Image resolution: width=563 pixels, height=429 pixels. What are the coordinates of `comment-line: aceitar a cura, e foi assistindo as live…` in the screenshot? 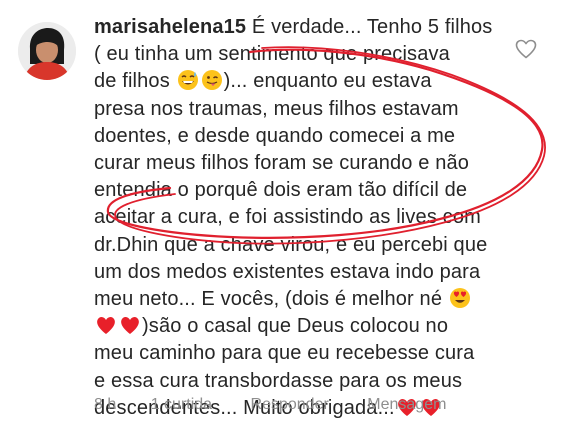 It's located at (287, 217).